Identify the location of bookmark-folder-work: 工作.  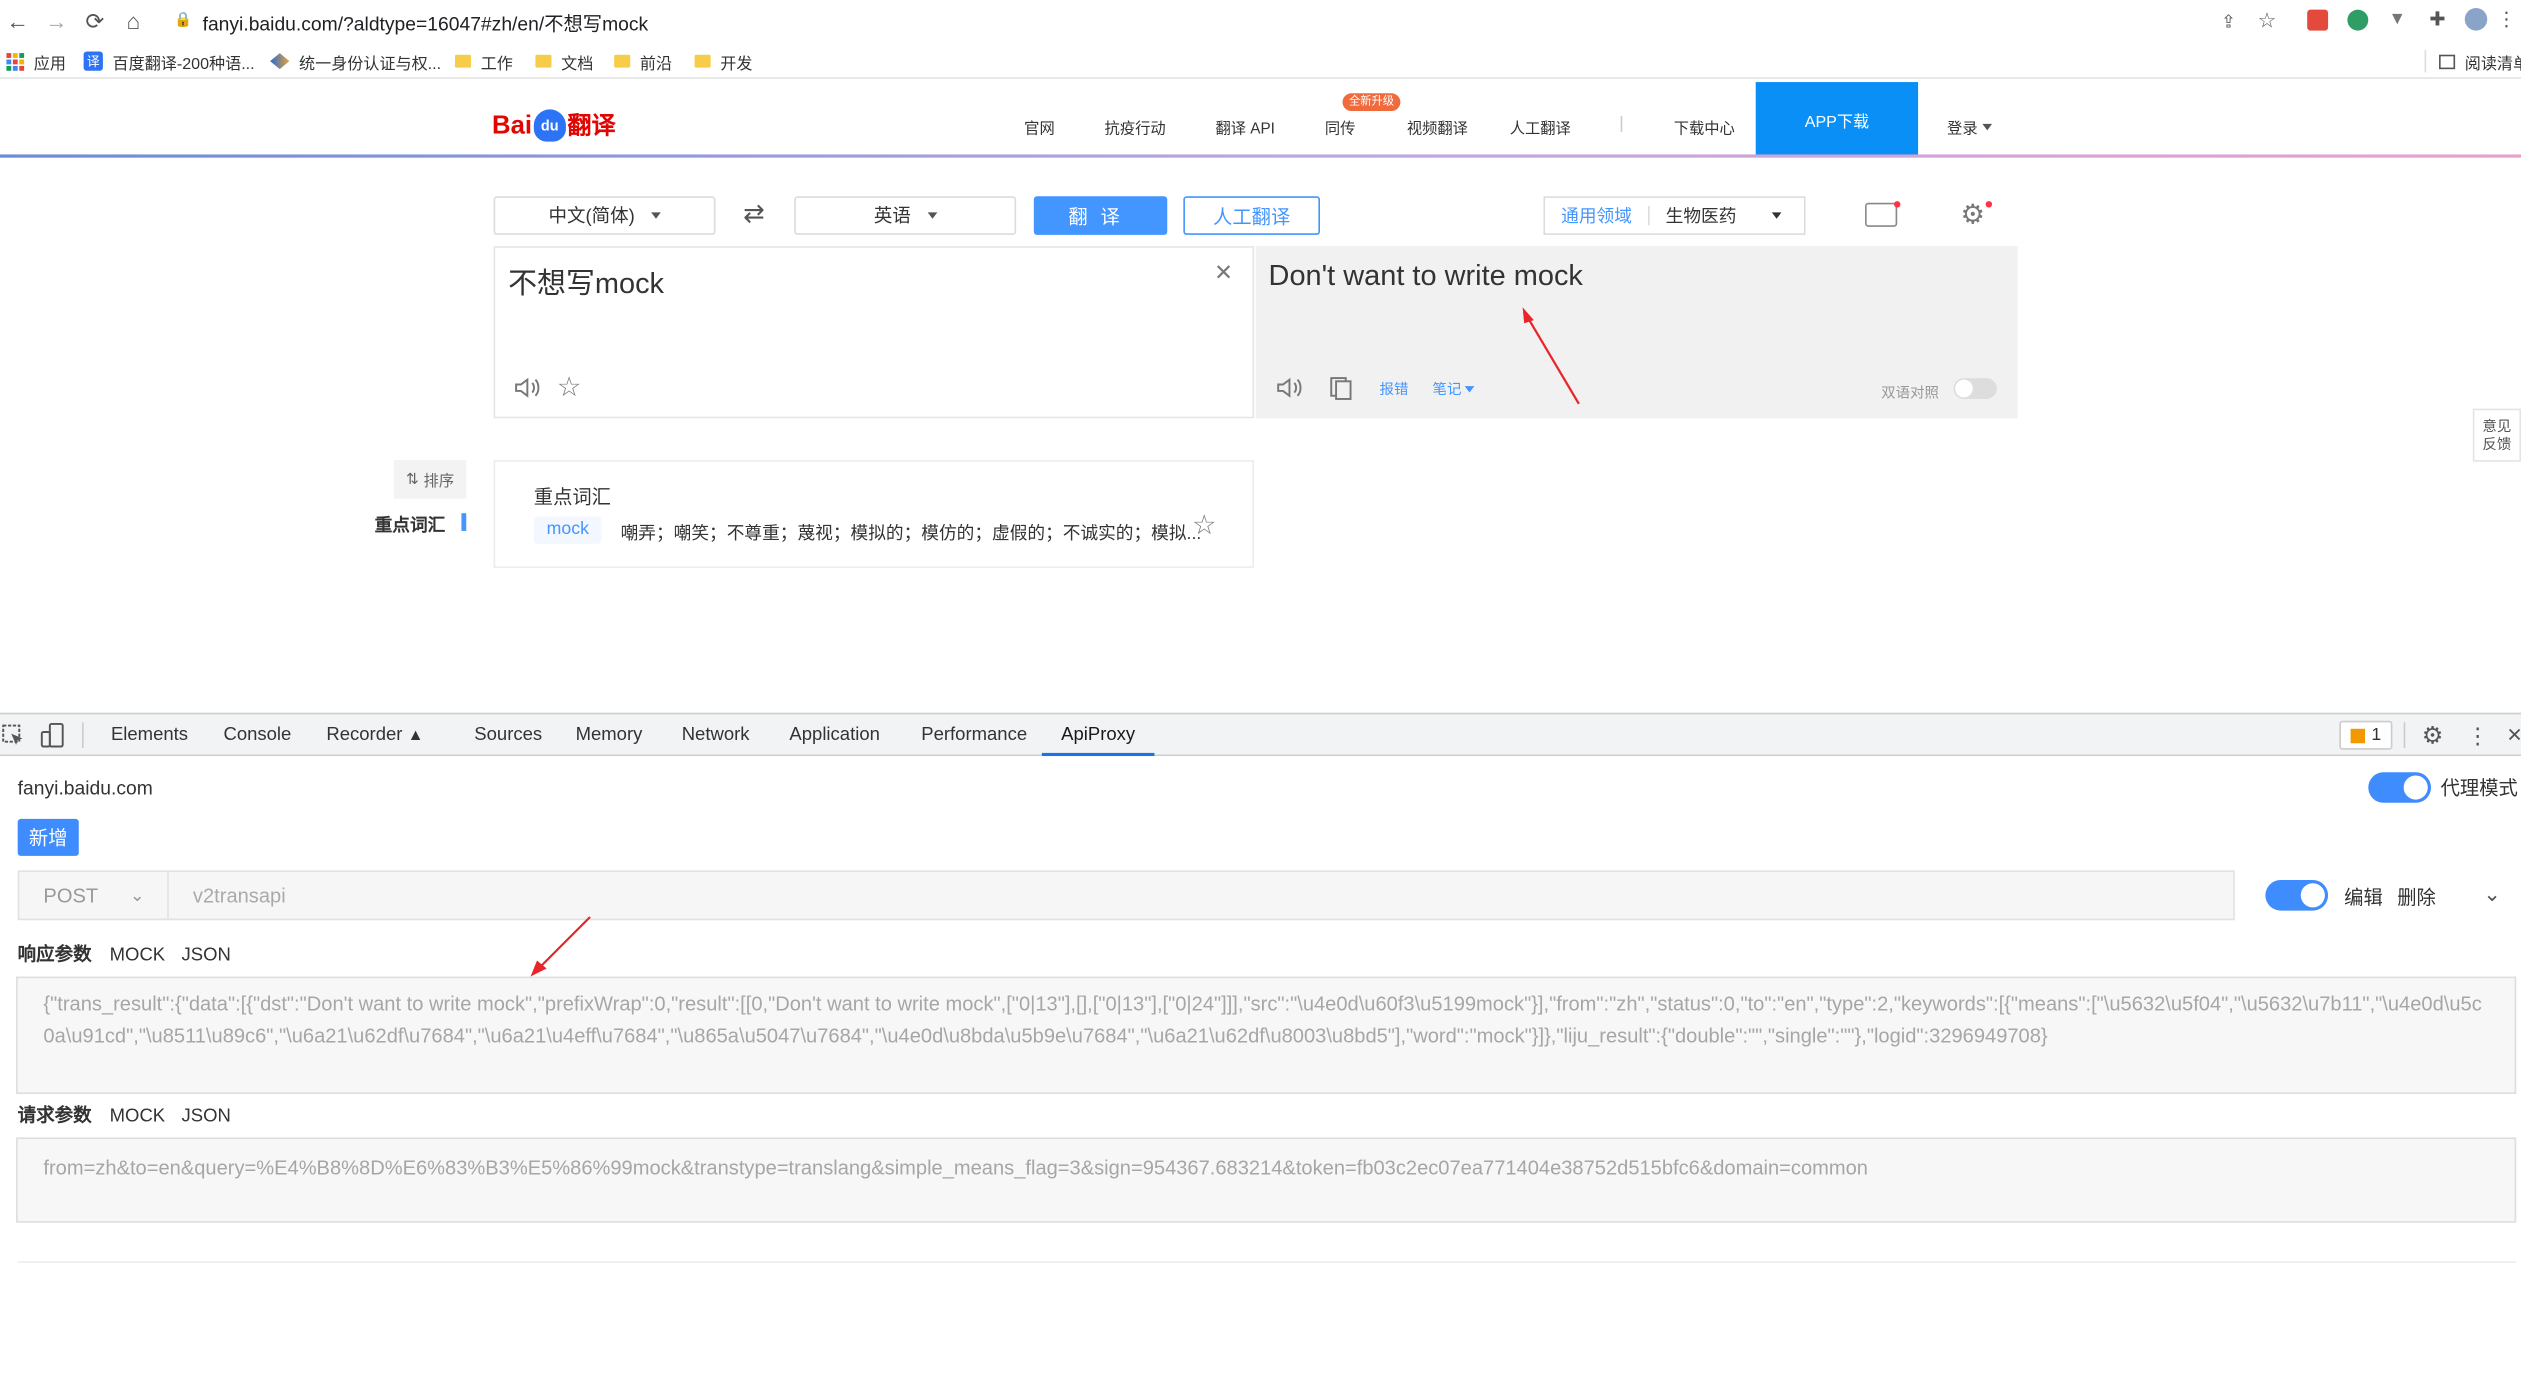
(484, 61).